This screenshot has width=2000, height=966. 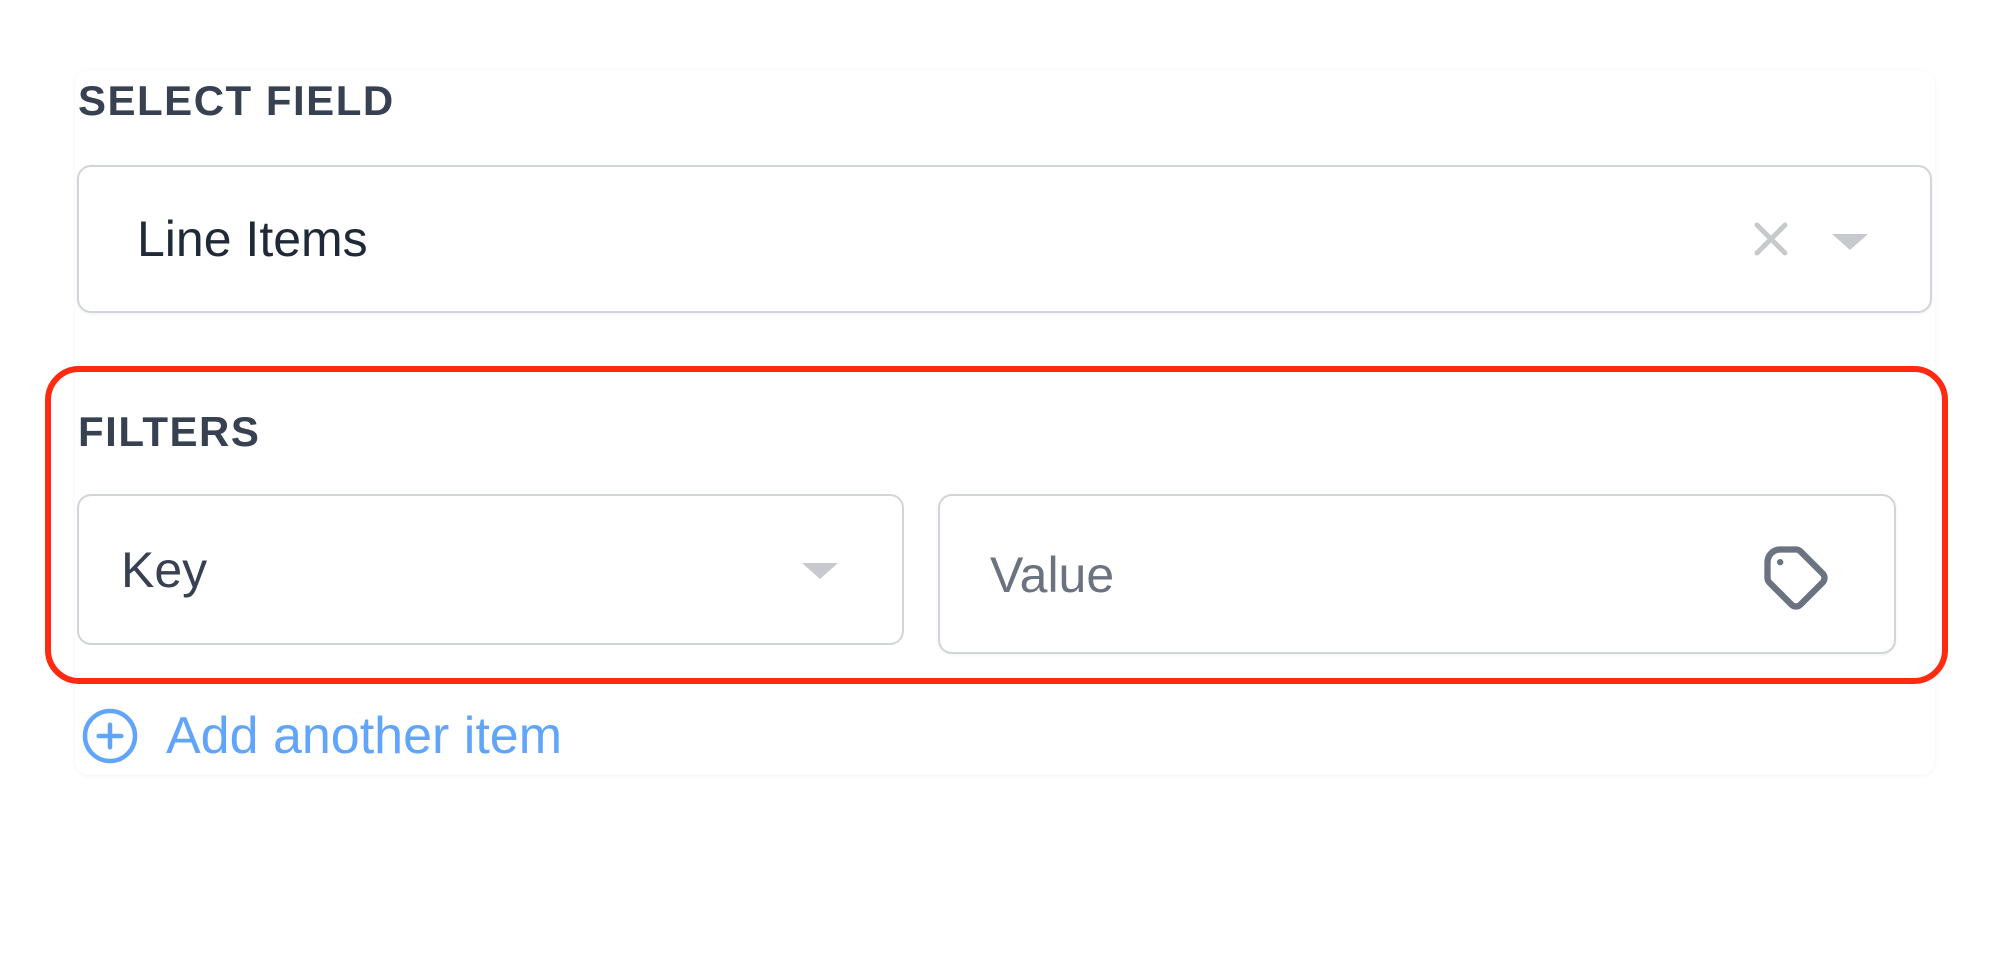 I want to click on close-icon, so click(x=1771, y=239).